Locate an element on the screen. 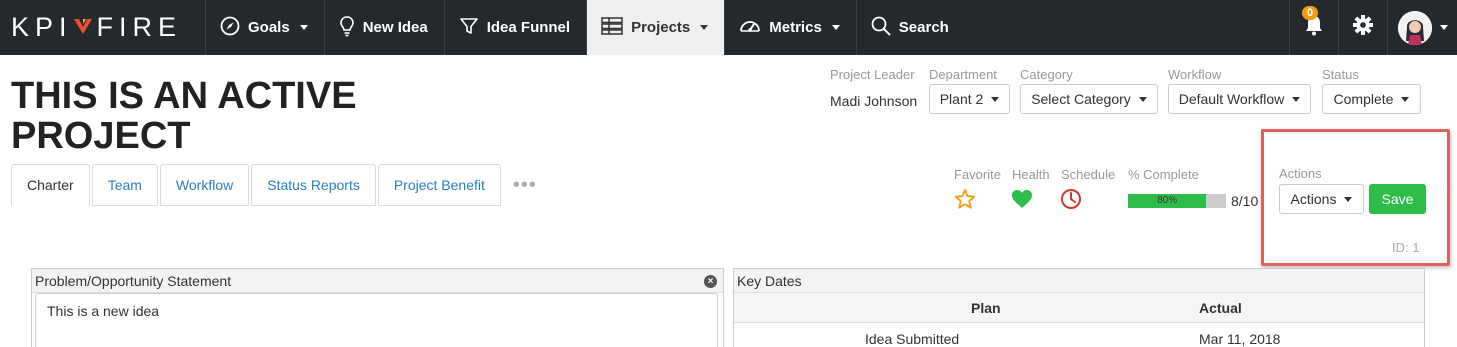  key-dates-plan-header: Plan is located at coordinates (986, 308).